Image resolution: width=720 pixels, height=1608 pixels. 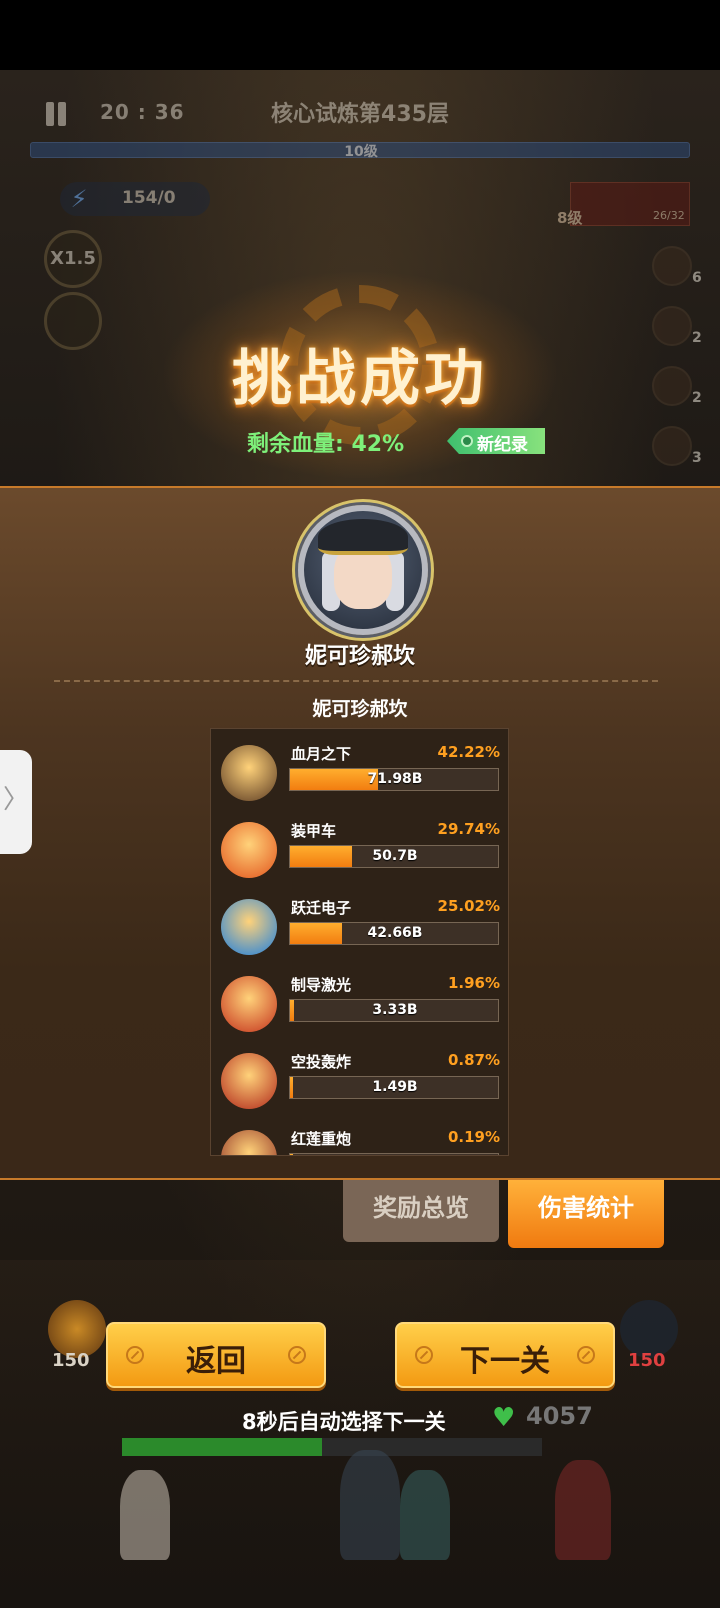 What do you see at coordinates (468, 752) in the screenshot?
I see `damage-percent: 42.22%` at bounding box center [468, 752].